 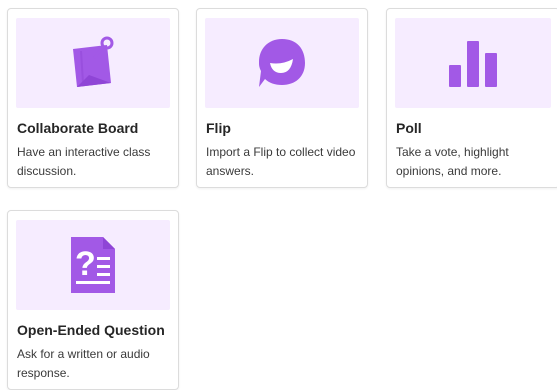 What do you see at coordinates (281, 161) in the screenshot?
I see `card-description: Import a Flip to collect video answers.` at bounding box center [281, 161].